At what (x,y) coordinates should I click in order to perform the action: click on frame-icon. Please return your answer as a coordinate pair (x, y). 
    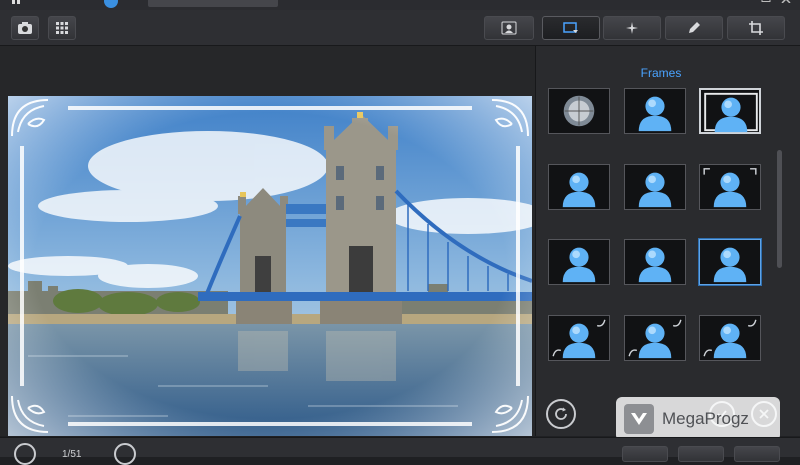
    Looking at the image, I should click on (570, 27).